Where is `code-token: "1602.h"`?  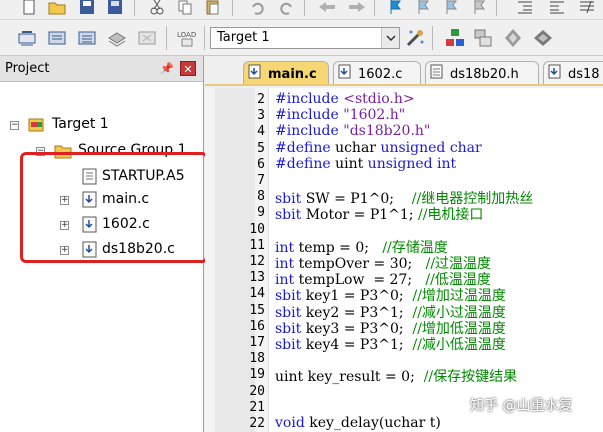 code-token: "1602.h" is located at coordinates (374, 115).